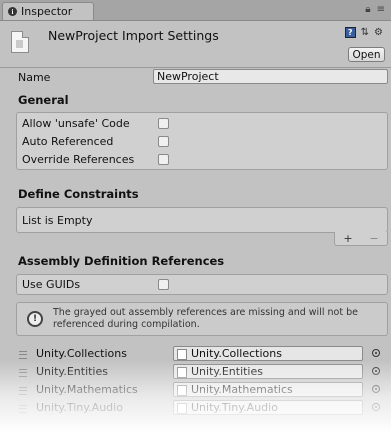 The image size is (391, 441). I want to click on tab-bar: i Inspector 🔒︎ ≡, so click(195, 10).